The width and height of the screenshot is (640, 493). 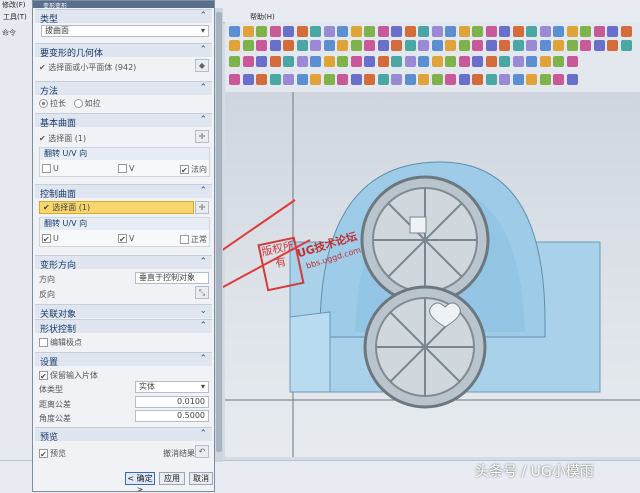 I want to click on expand-chevron-icon: ⌄, so click(x=203, y=311).